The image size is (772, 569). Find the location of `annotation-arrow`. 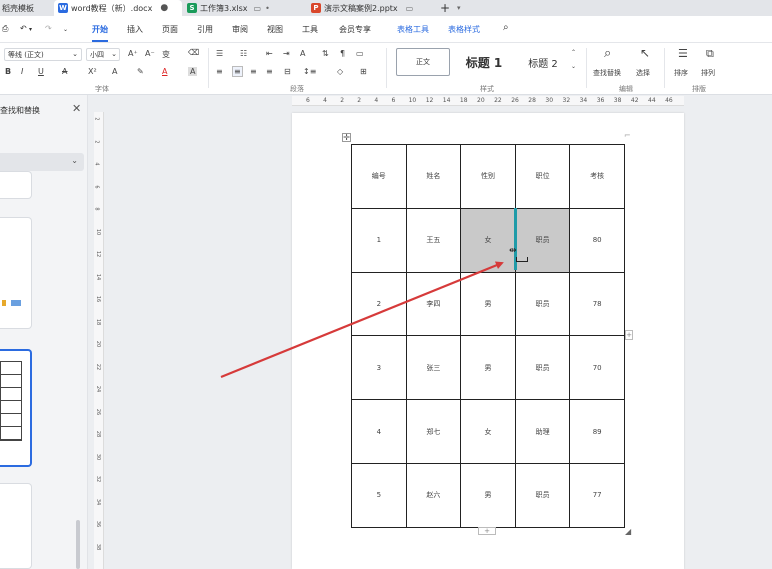

annotation-arrow is located at coordinates (362, 320).